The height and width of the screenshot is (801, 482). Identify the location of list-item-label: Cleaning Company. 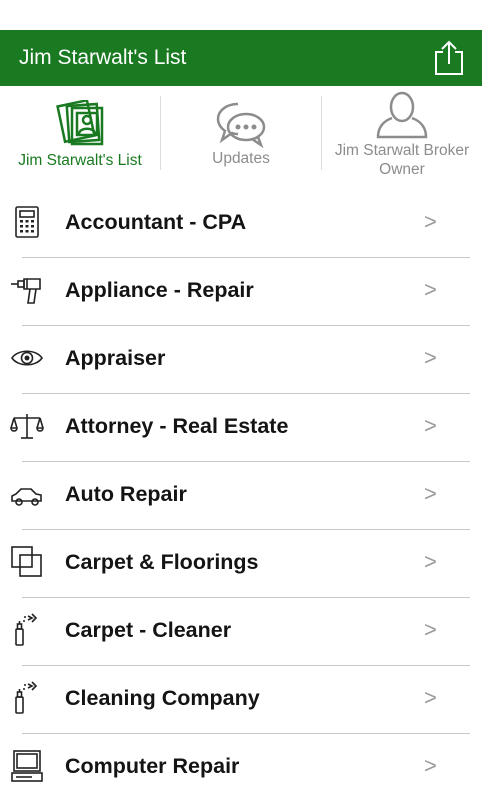
(162, 698).